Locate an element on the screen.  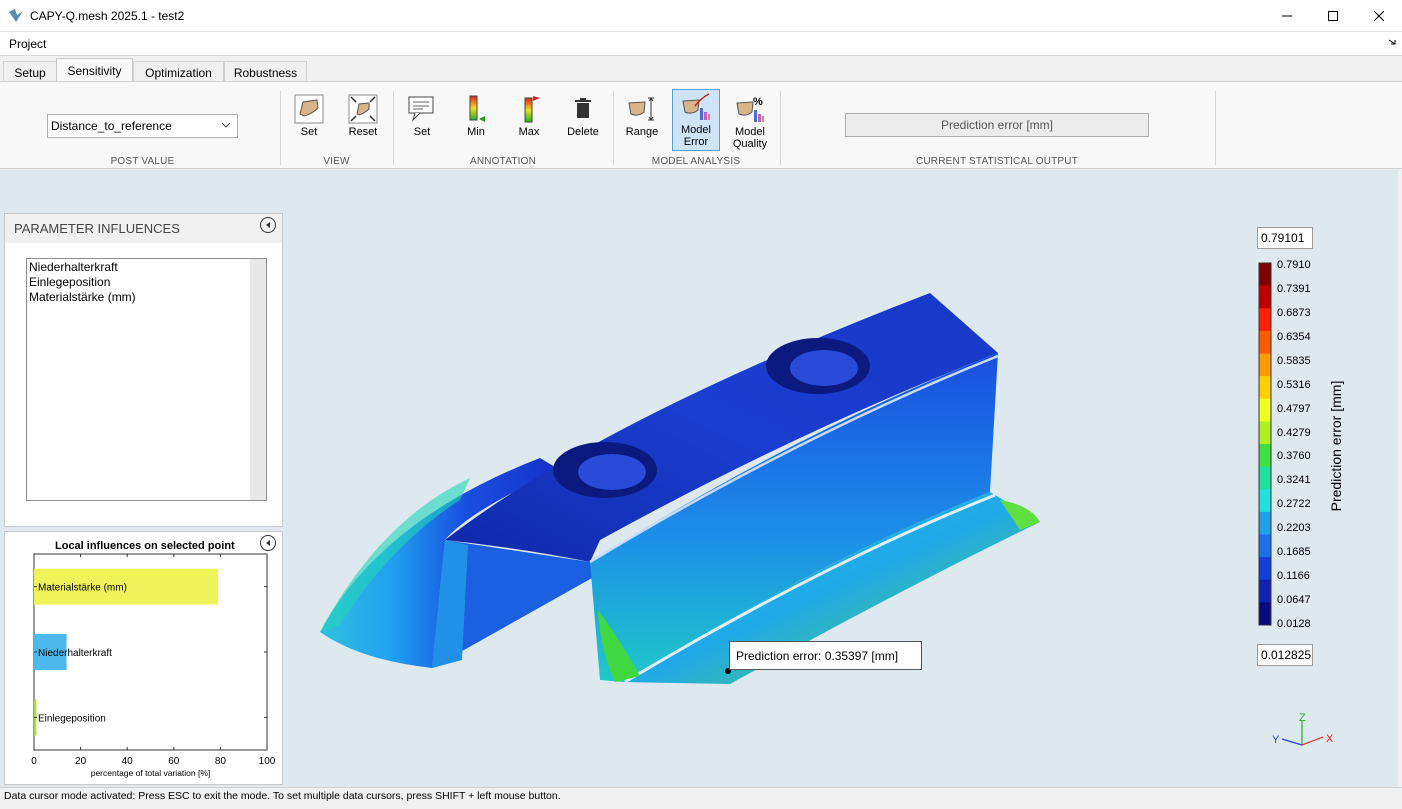
x-tick-label: 60 is located at coordinates (174, 761).